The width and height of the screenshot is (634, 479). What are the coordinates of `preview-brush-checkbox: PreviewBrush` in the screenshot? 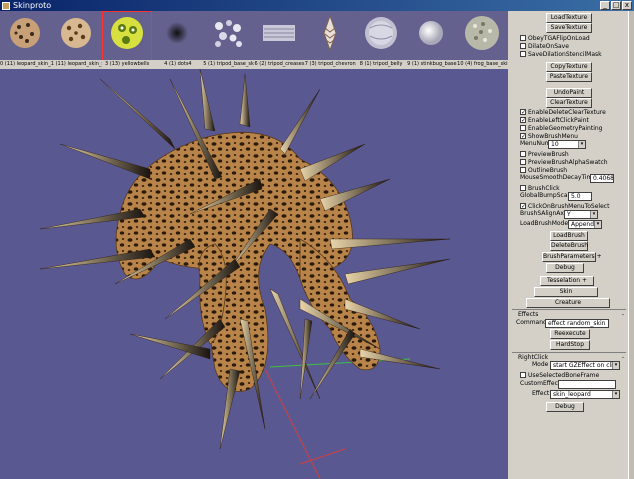 It's located at (544, 154).